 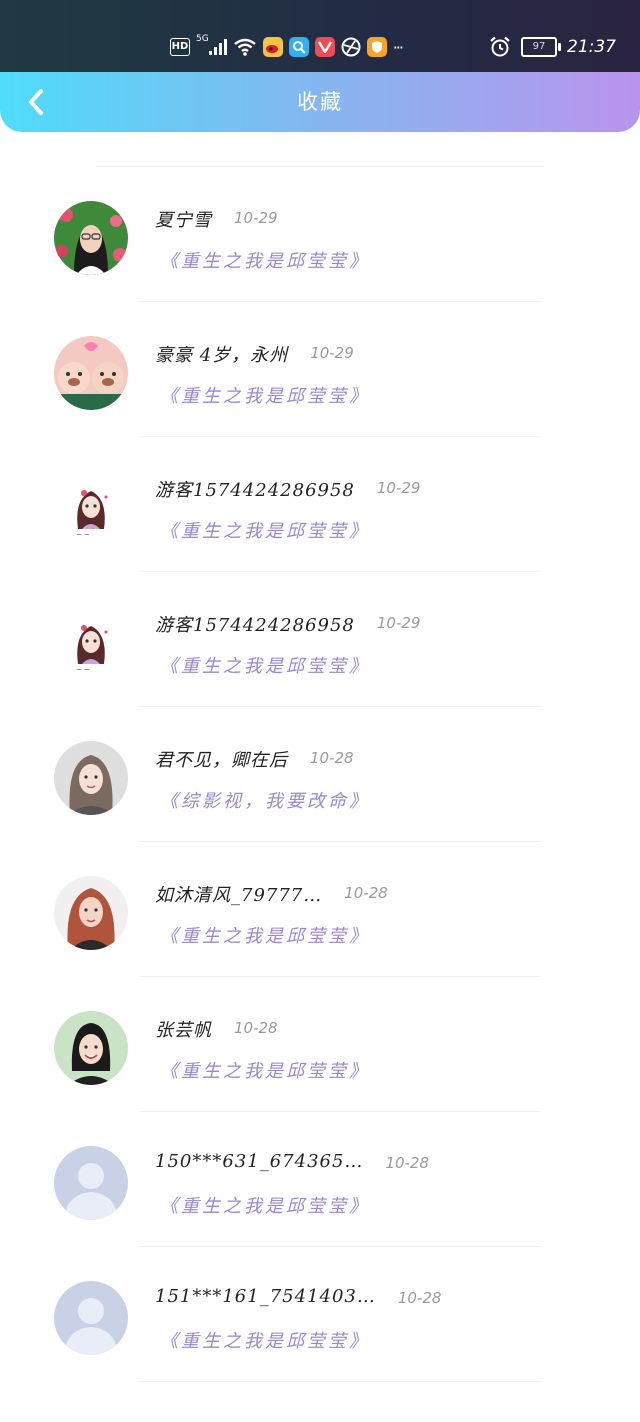 I want to click on alarm-icon, so click(x=500, y=47).